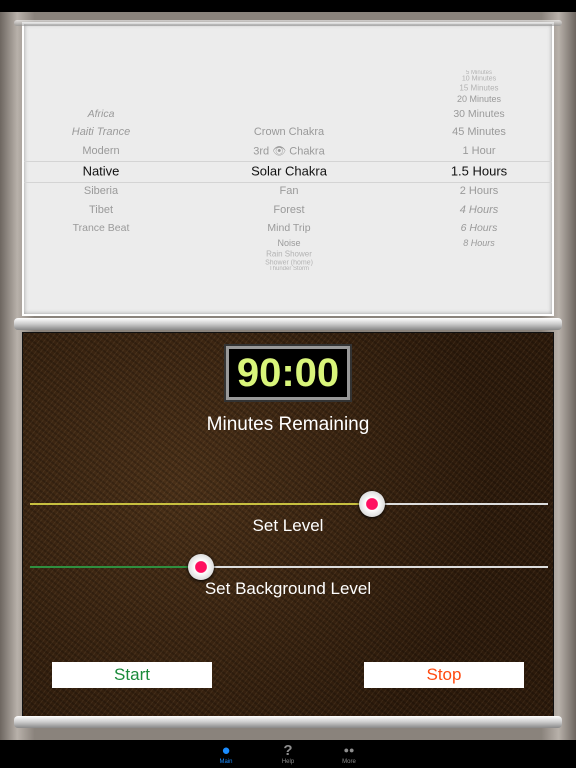 This screenshot has width=576, height=768. I want to click on level-slider, so click(289, 504).